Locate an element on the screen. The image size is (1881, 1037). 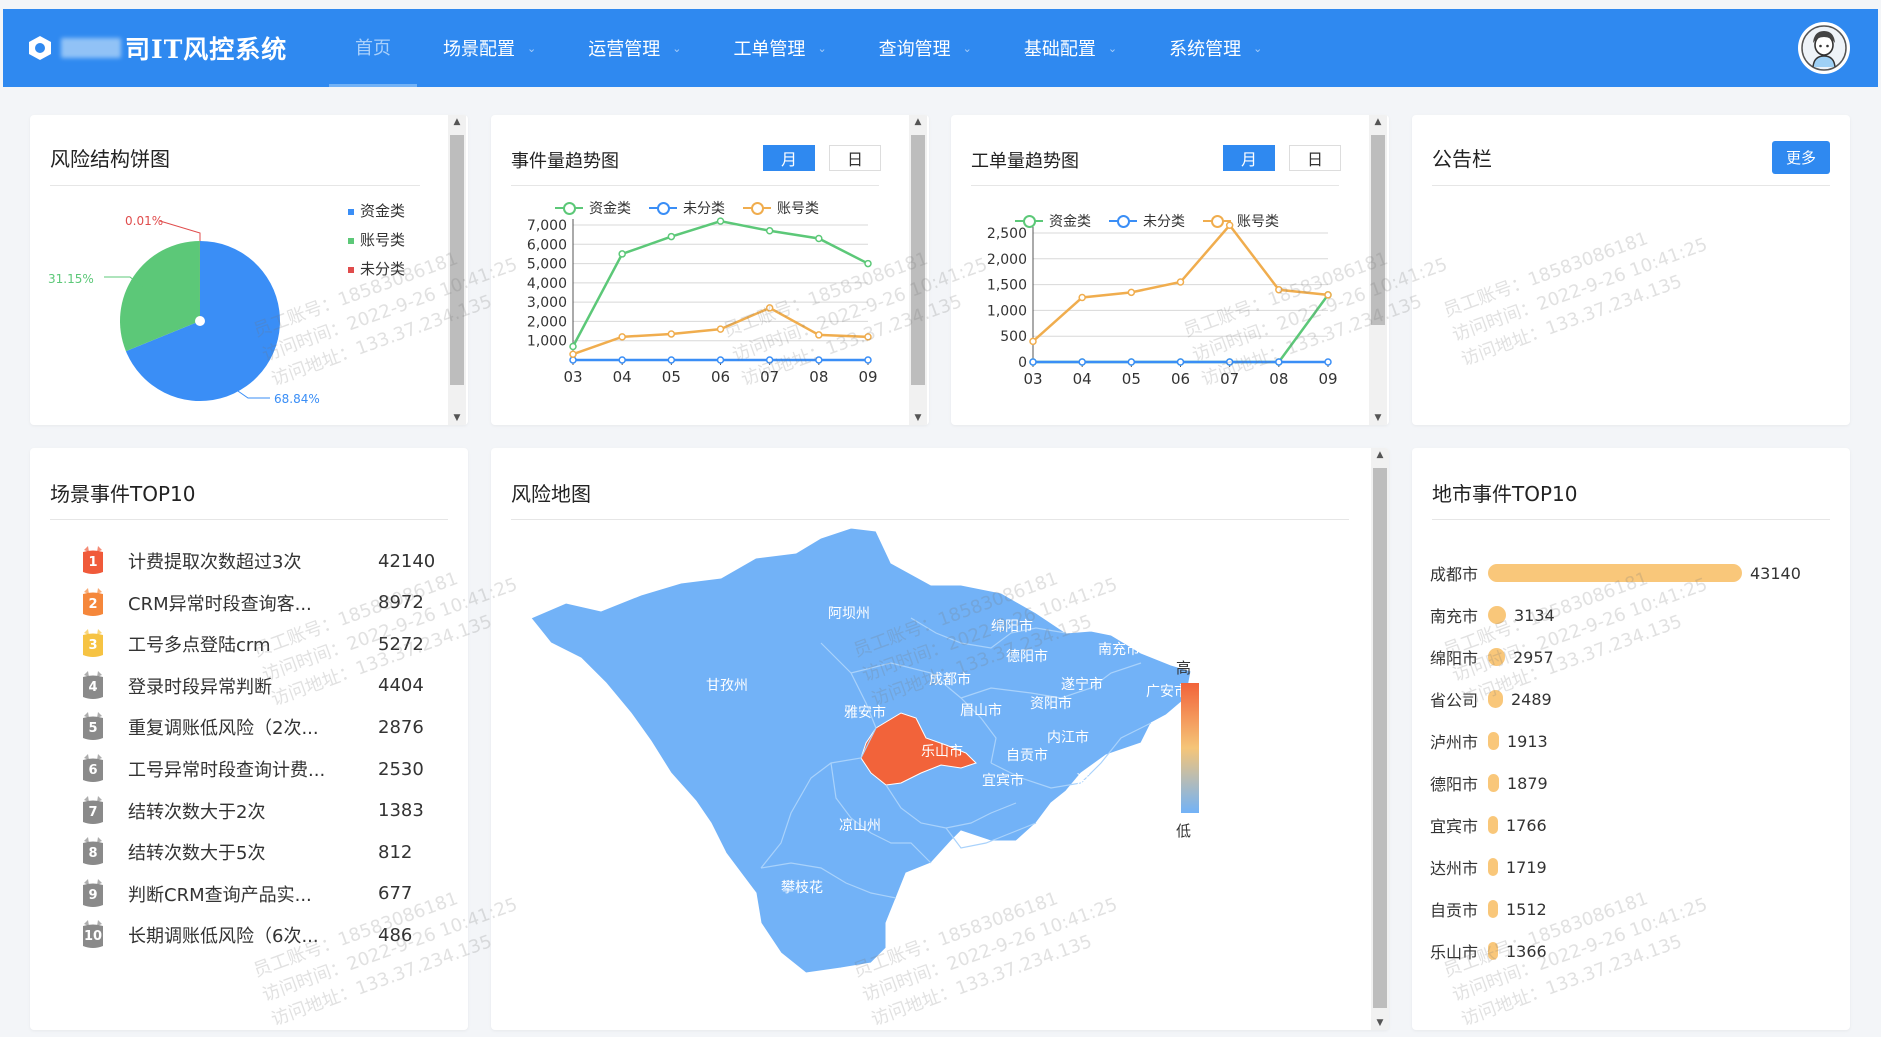
list-item: 4 登录时段异常判断 4404 is located at coordinates (260, 686).